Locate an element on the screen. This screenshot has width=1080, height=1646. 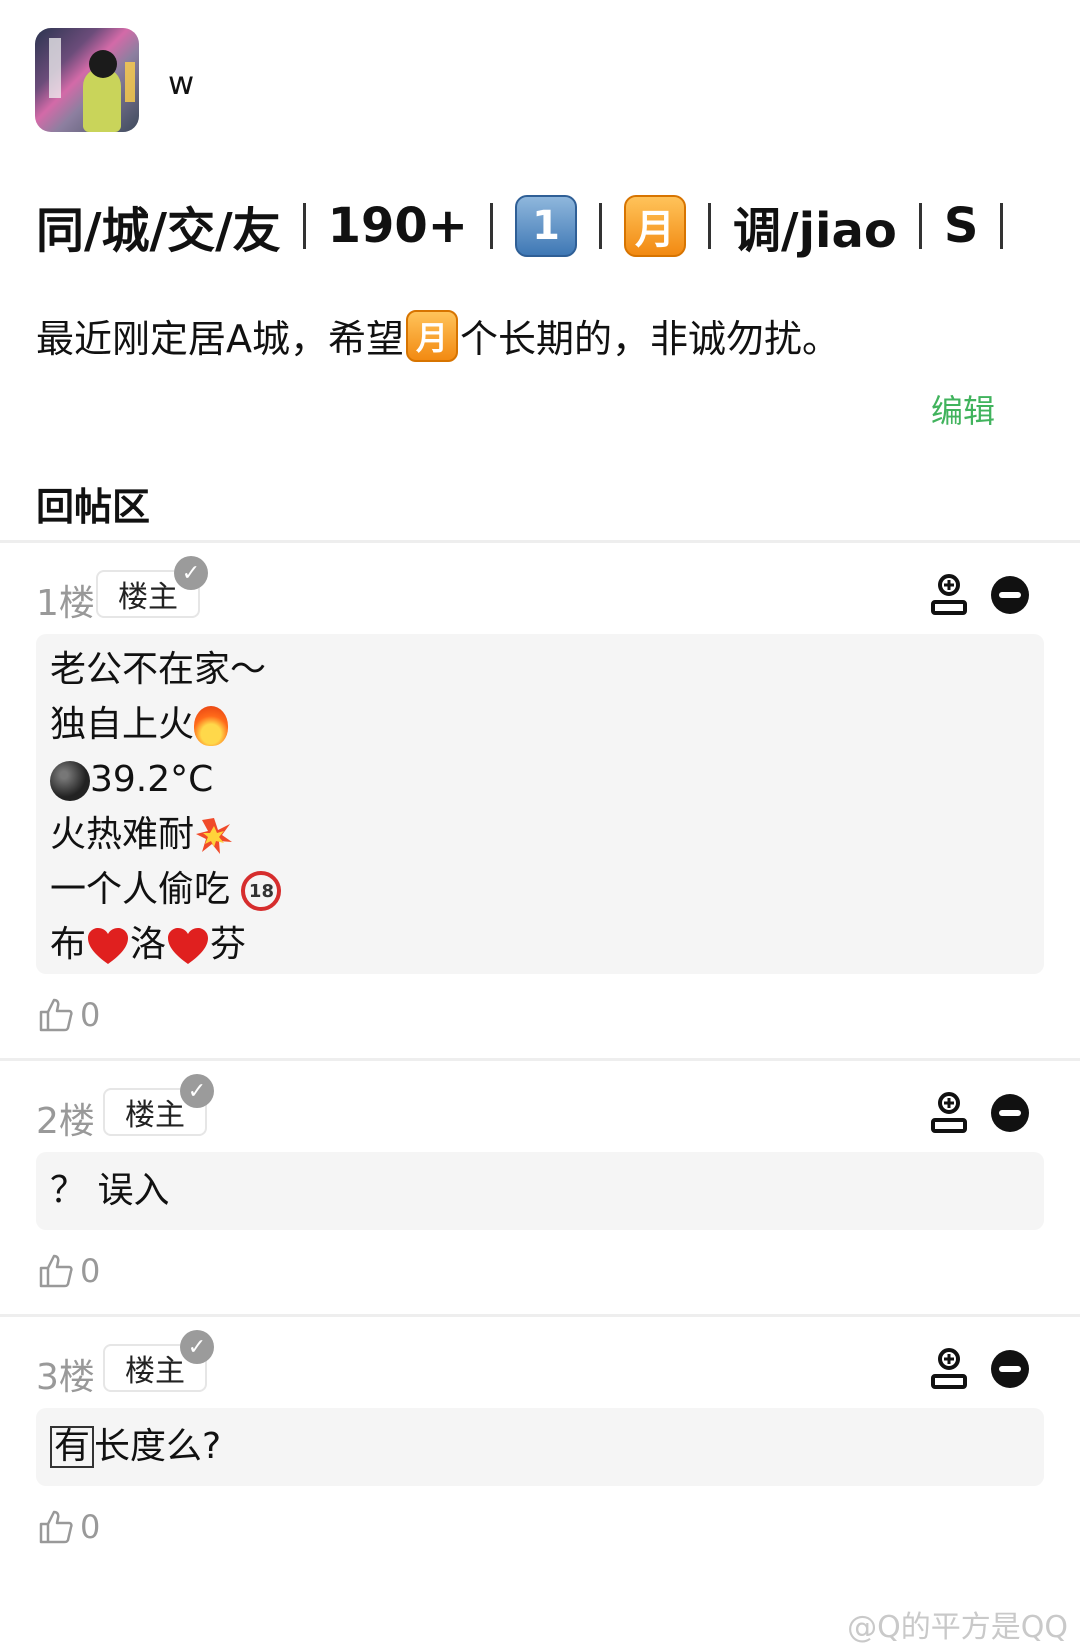
watermark: @Q的平方是QQ is located at coordinates (957, 1627).